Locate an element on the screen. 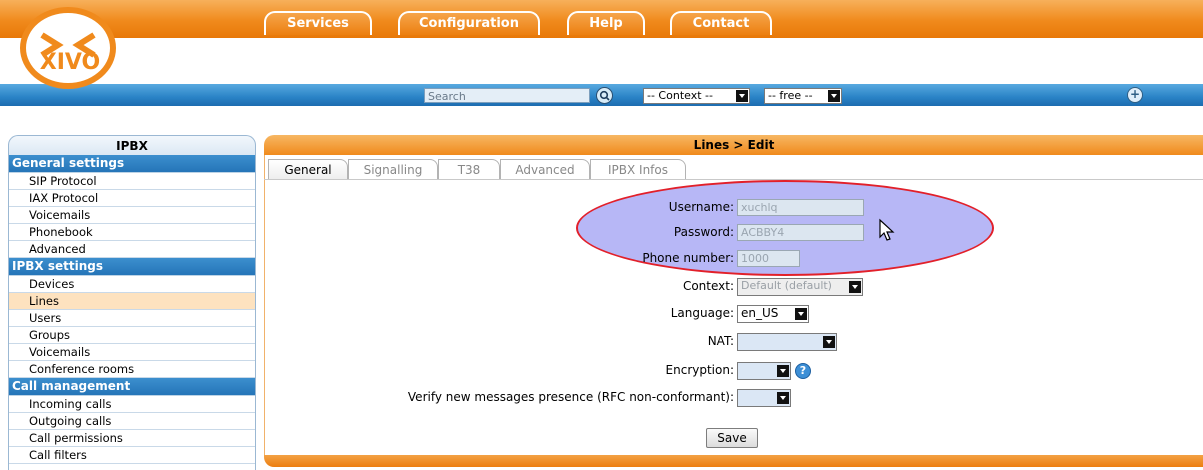  sidebar-item-lines: Lines is located at coordinates (132, 301).